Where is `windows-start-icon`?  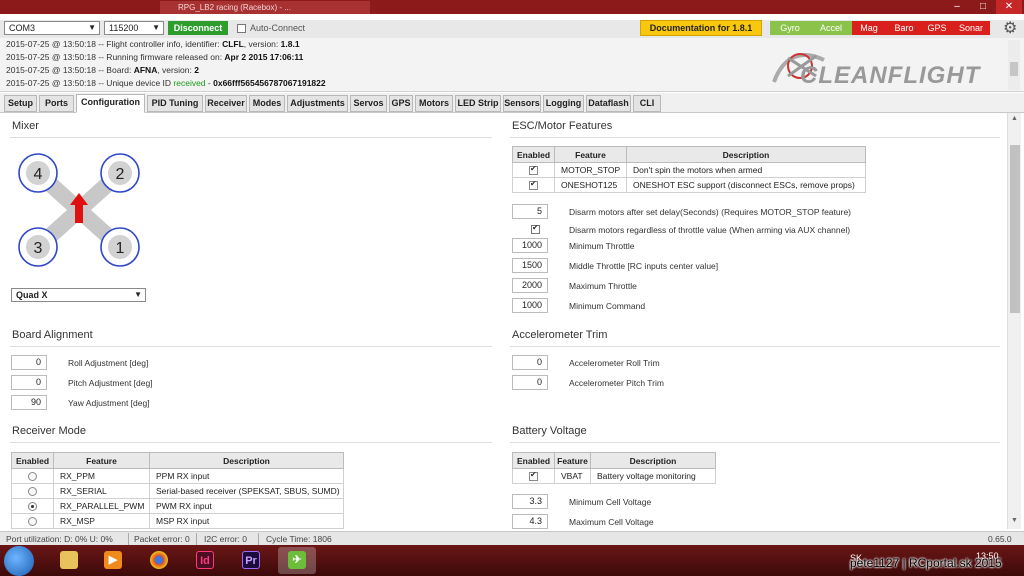 windows-start-icon is located at coordinates (19, 561).